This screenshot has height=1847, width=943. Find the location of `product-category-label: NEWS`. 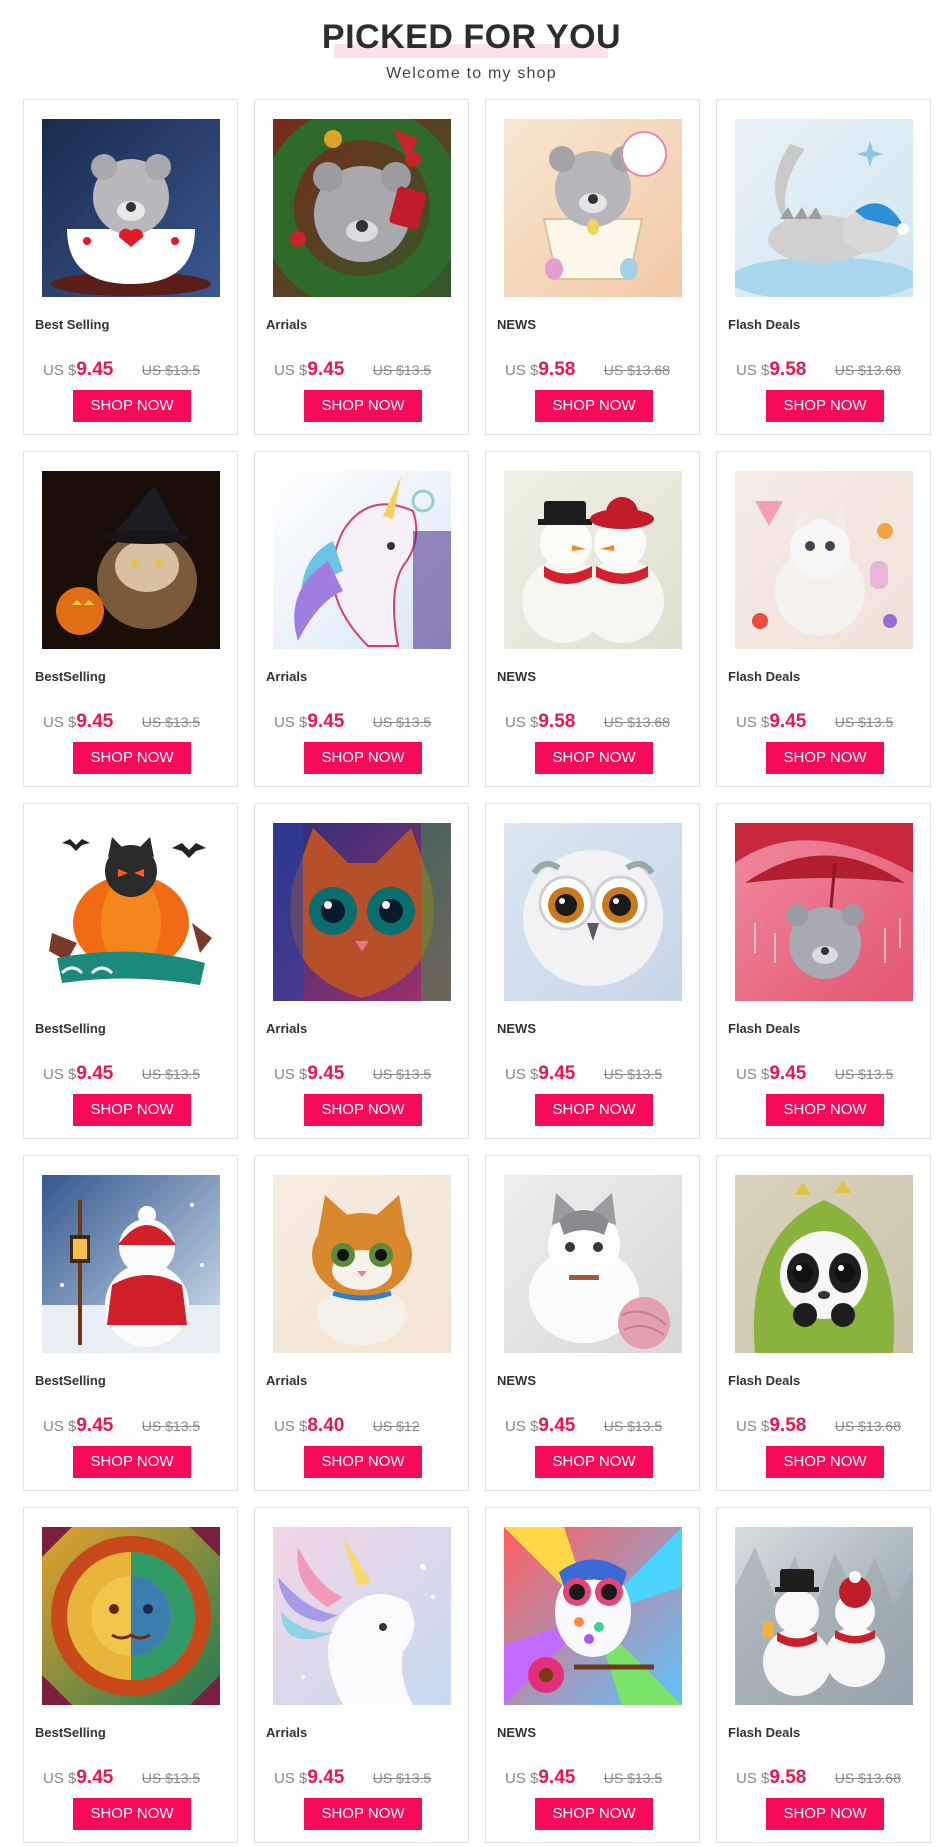

product-category-label: NEWS is located at coordinates (516, 1732).